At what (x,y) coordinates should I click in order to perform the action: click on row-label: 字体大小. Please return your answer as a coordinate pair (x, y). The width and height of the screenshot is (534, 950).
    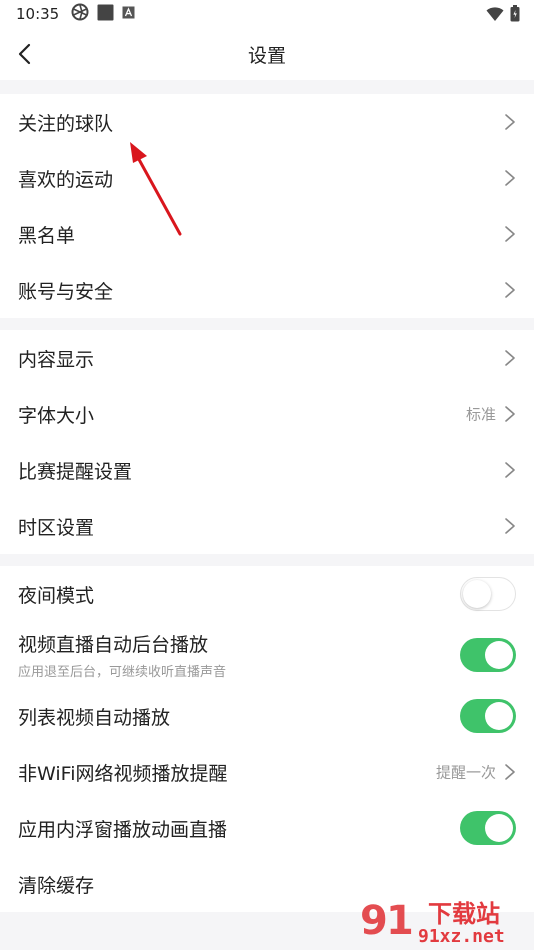
    Looking at the image, I should click on (56, 415).